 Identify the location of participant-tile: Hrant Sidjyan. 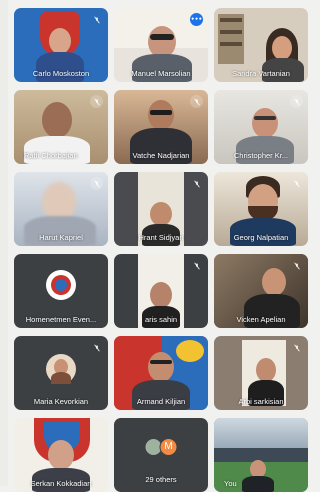
(161, 209).